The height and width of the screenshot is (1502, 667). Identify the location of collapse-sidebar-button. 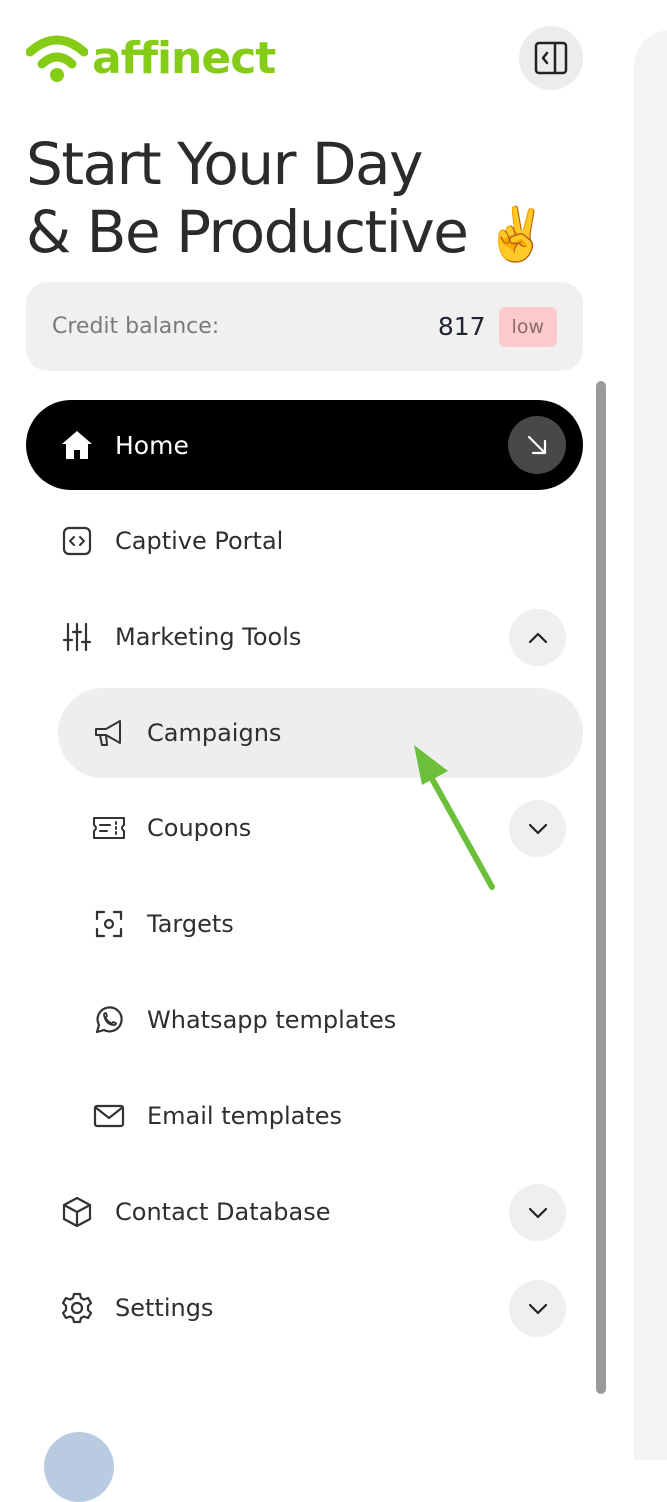
(551, 58).